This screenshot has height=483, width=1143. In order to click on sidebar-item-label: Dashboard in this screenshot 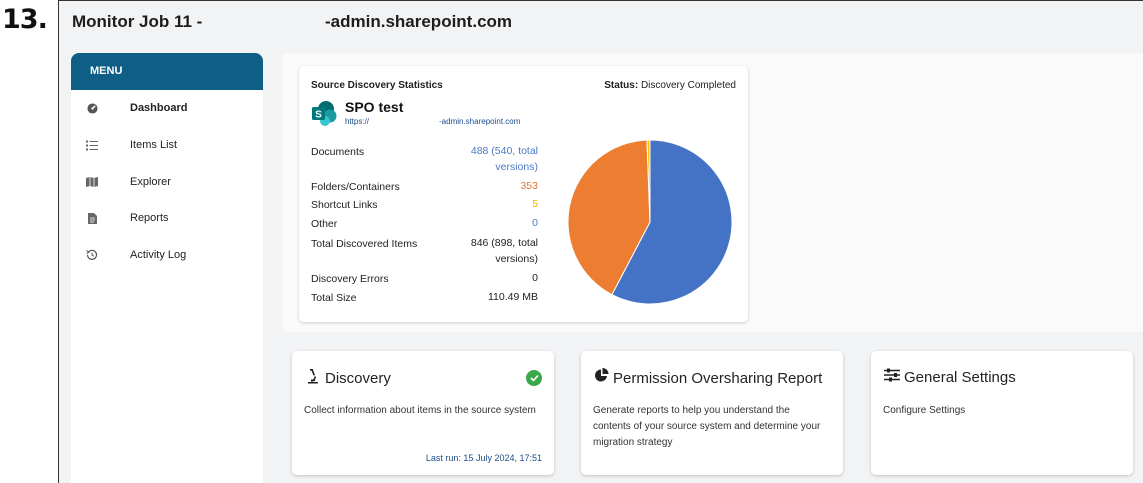, I will do `click(159, 108)`.